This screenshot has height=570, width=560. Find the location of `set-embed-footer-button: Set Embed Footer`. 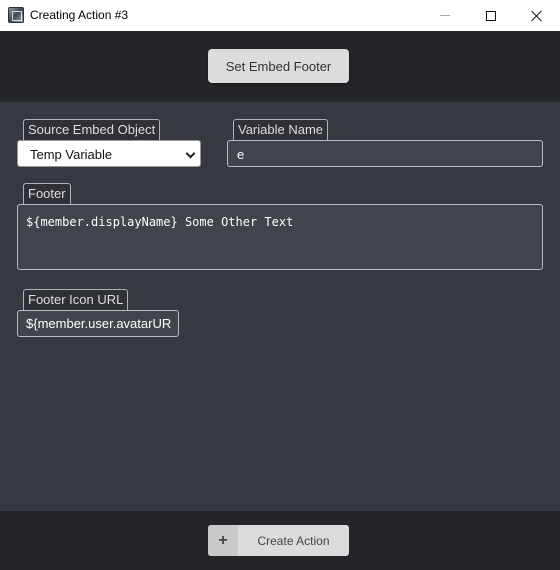

set-embed-footer-button: Set Embed Footer is located at coordinates (278, 66).